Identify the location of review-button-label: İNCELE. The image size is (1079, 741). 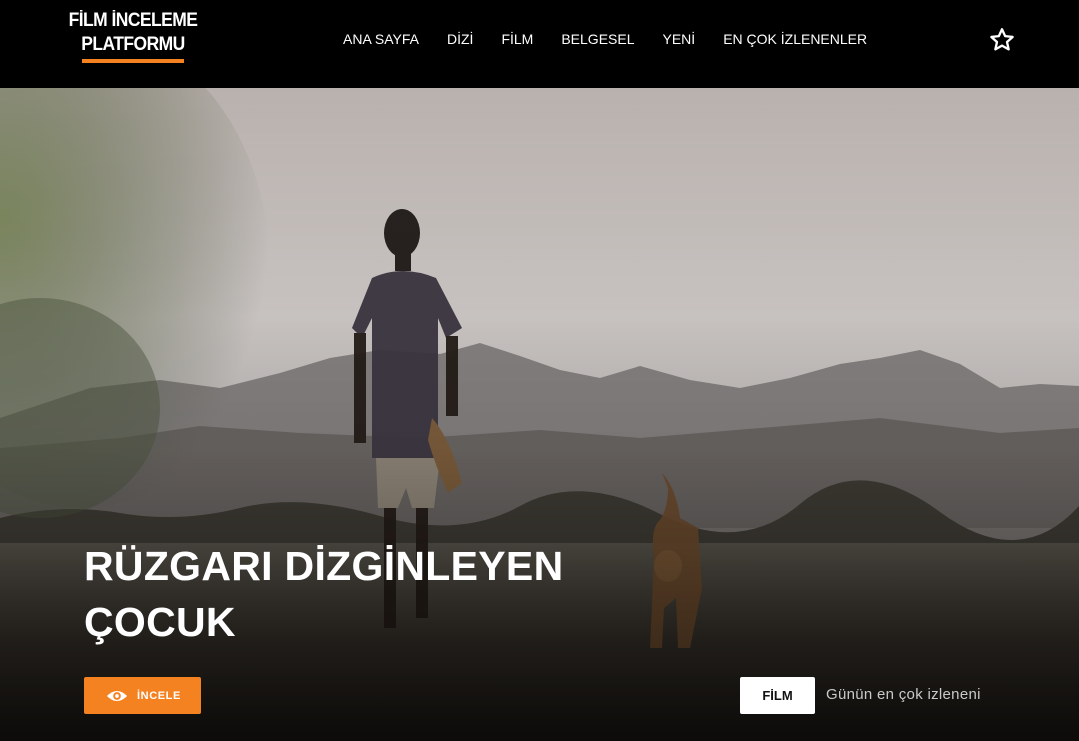
(159, 695).